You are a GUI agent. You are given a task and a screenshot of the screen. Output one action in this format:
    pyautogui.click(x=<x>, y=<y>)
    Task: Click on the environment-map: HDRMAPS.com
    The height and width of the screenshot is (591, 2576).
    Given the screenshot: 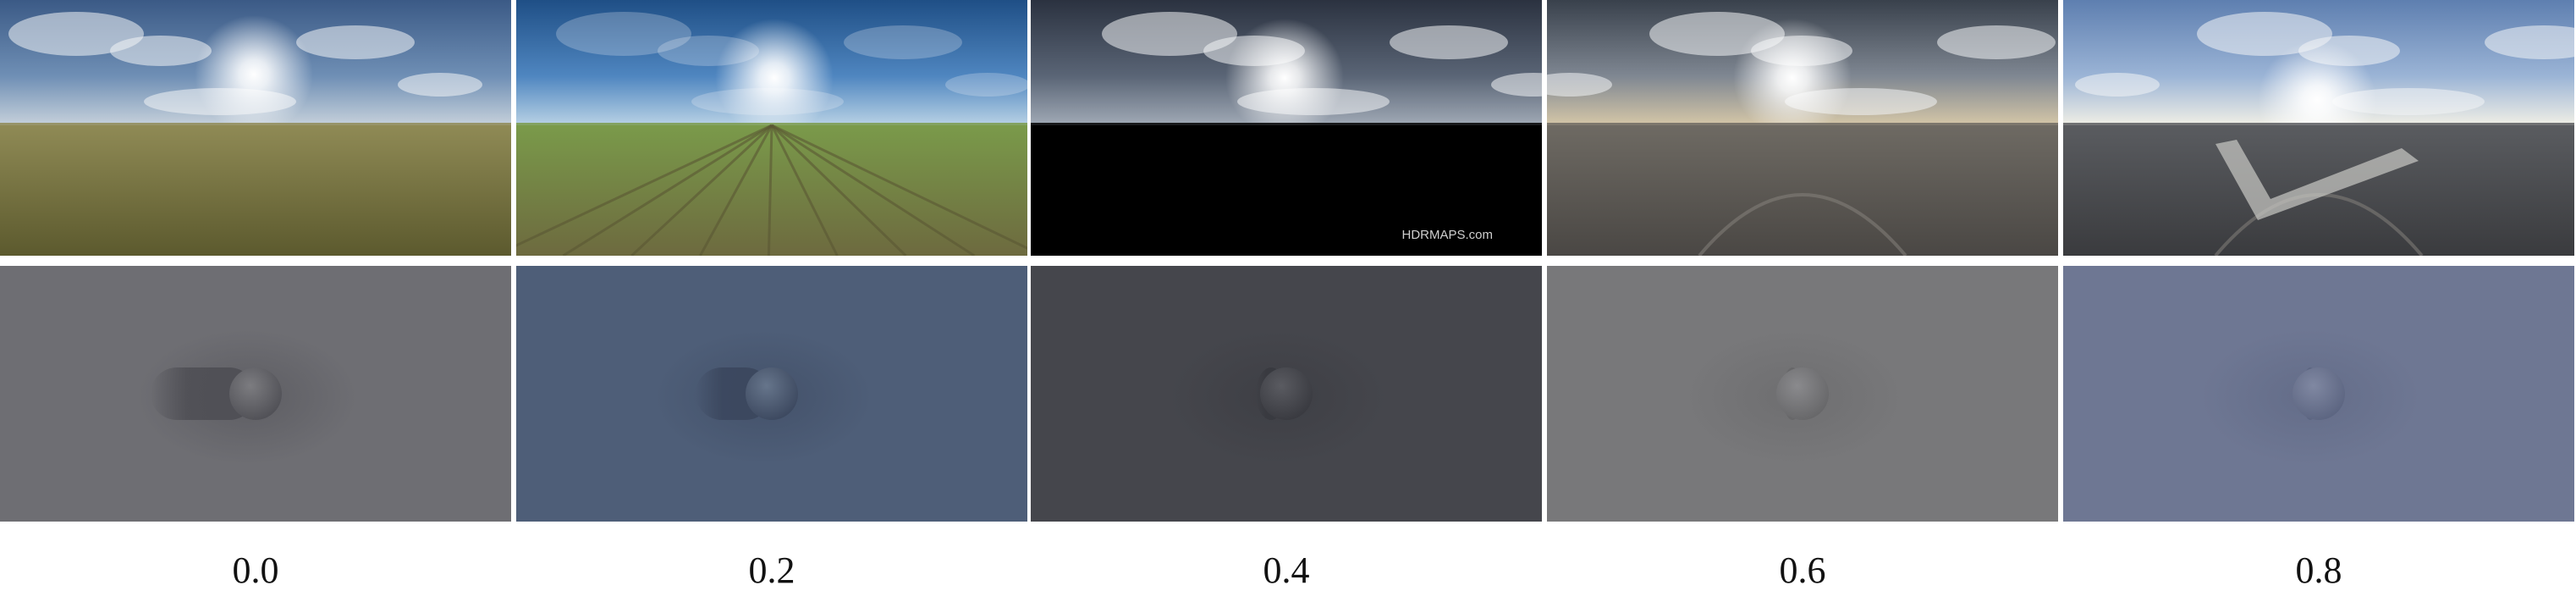 What is the action you would take?
    pyautogui.click(x=1286, y=128)
    